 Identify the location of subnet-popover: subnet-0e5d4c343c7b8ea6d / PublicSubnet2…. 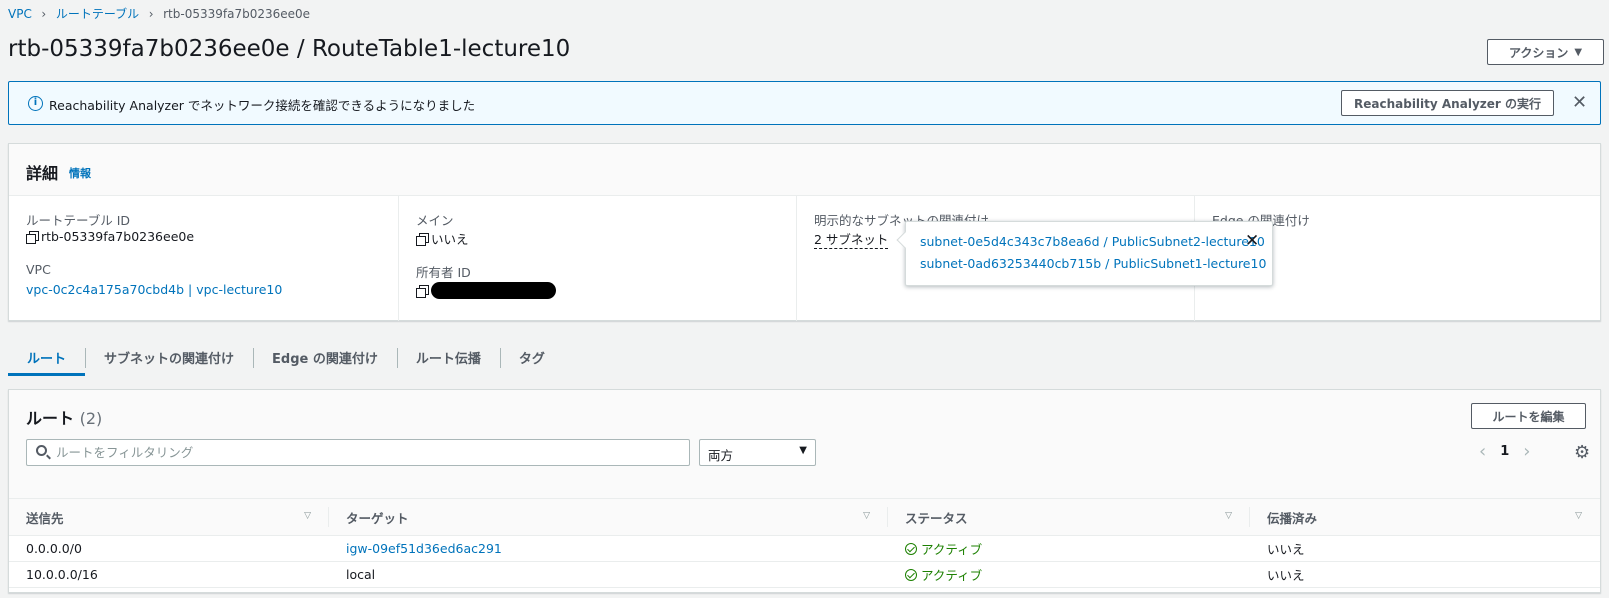
(1084, 253).